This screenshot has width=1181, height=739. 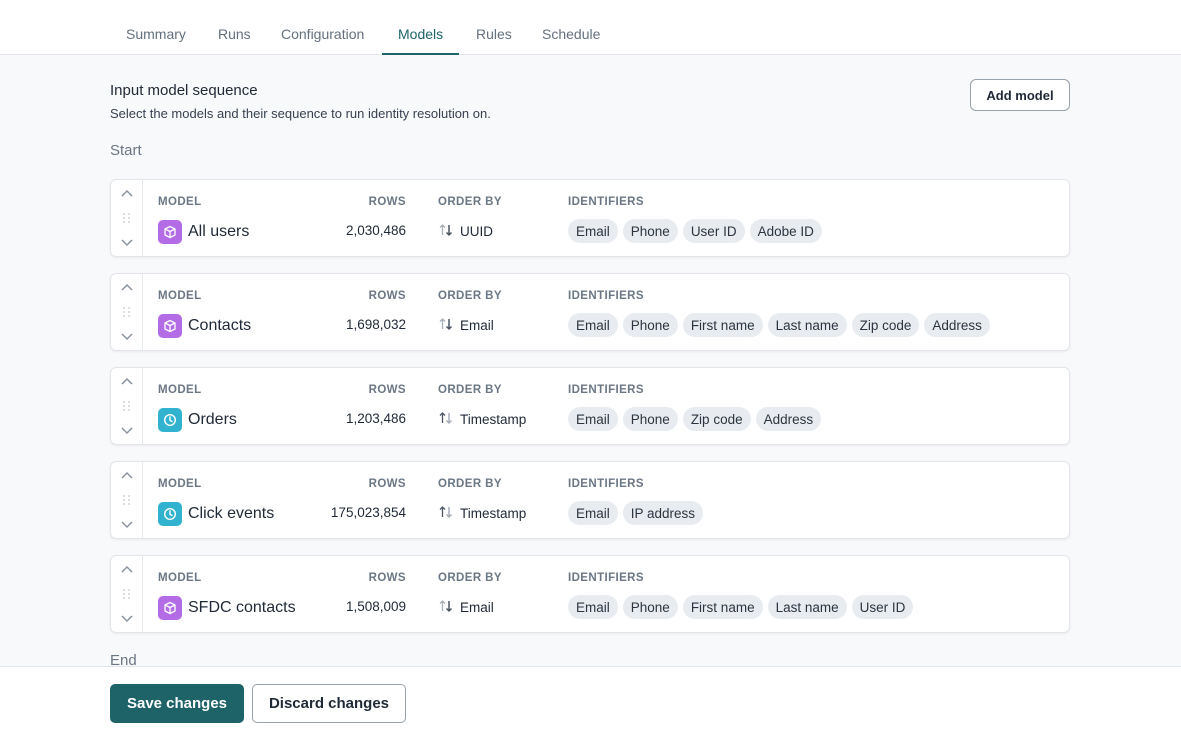 I want to click on tab-summary: Summary, so click(x=156, y=40).